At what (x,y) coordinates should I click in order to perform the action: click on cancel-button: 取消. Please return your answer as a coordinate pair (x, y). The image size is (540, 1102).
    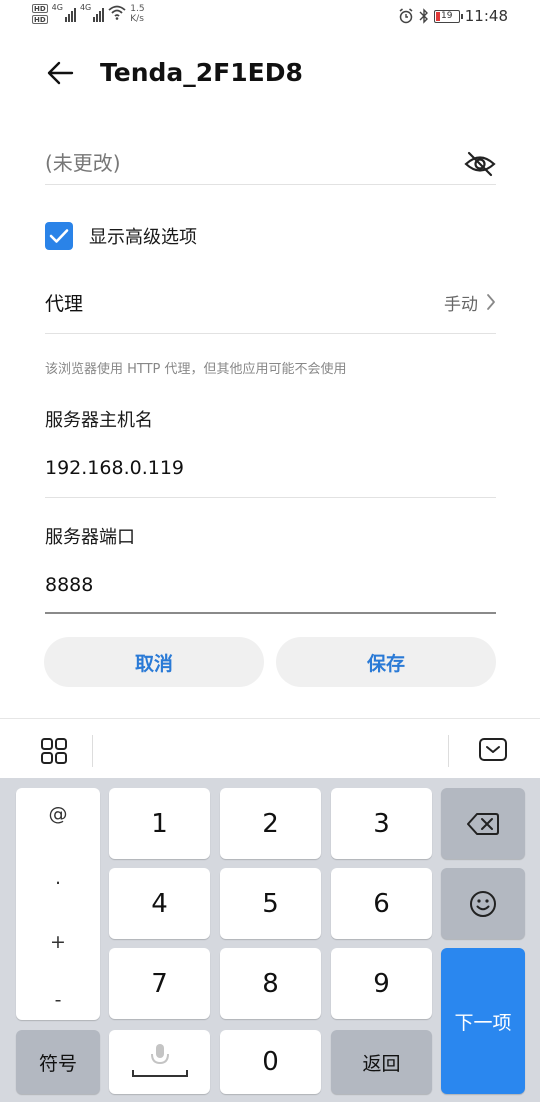
    Looking at the image, I should click on (154, 662).